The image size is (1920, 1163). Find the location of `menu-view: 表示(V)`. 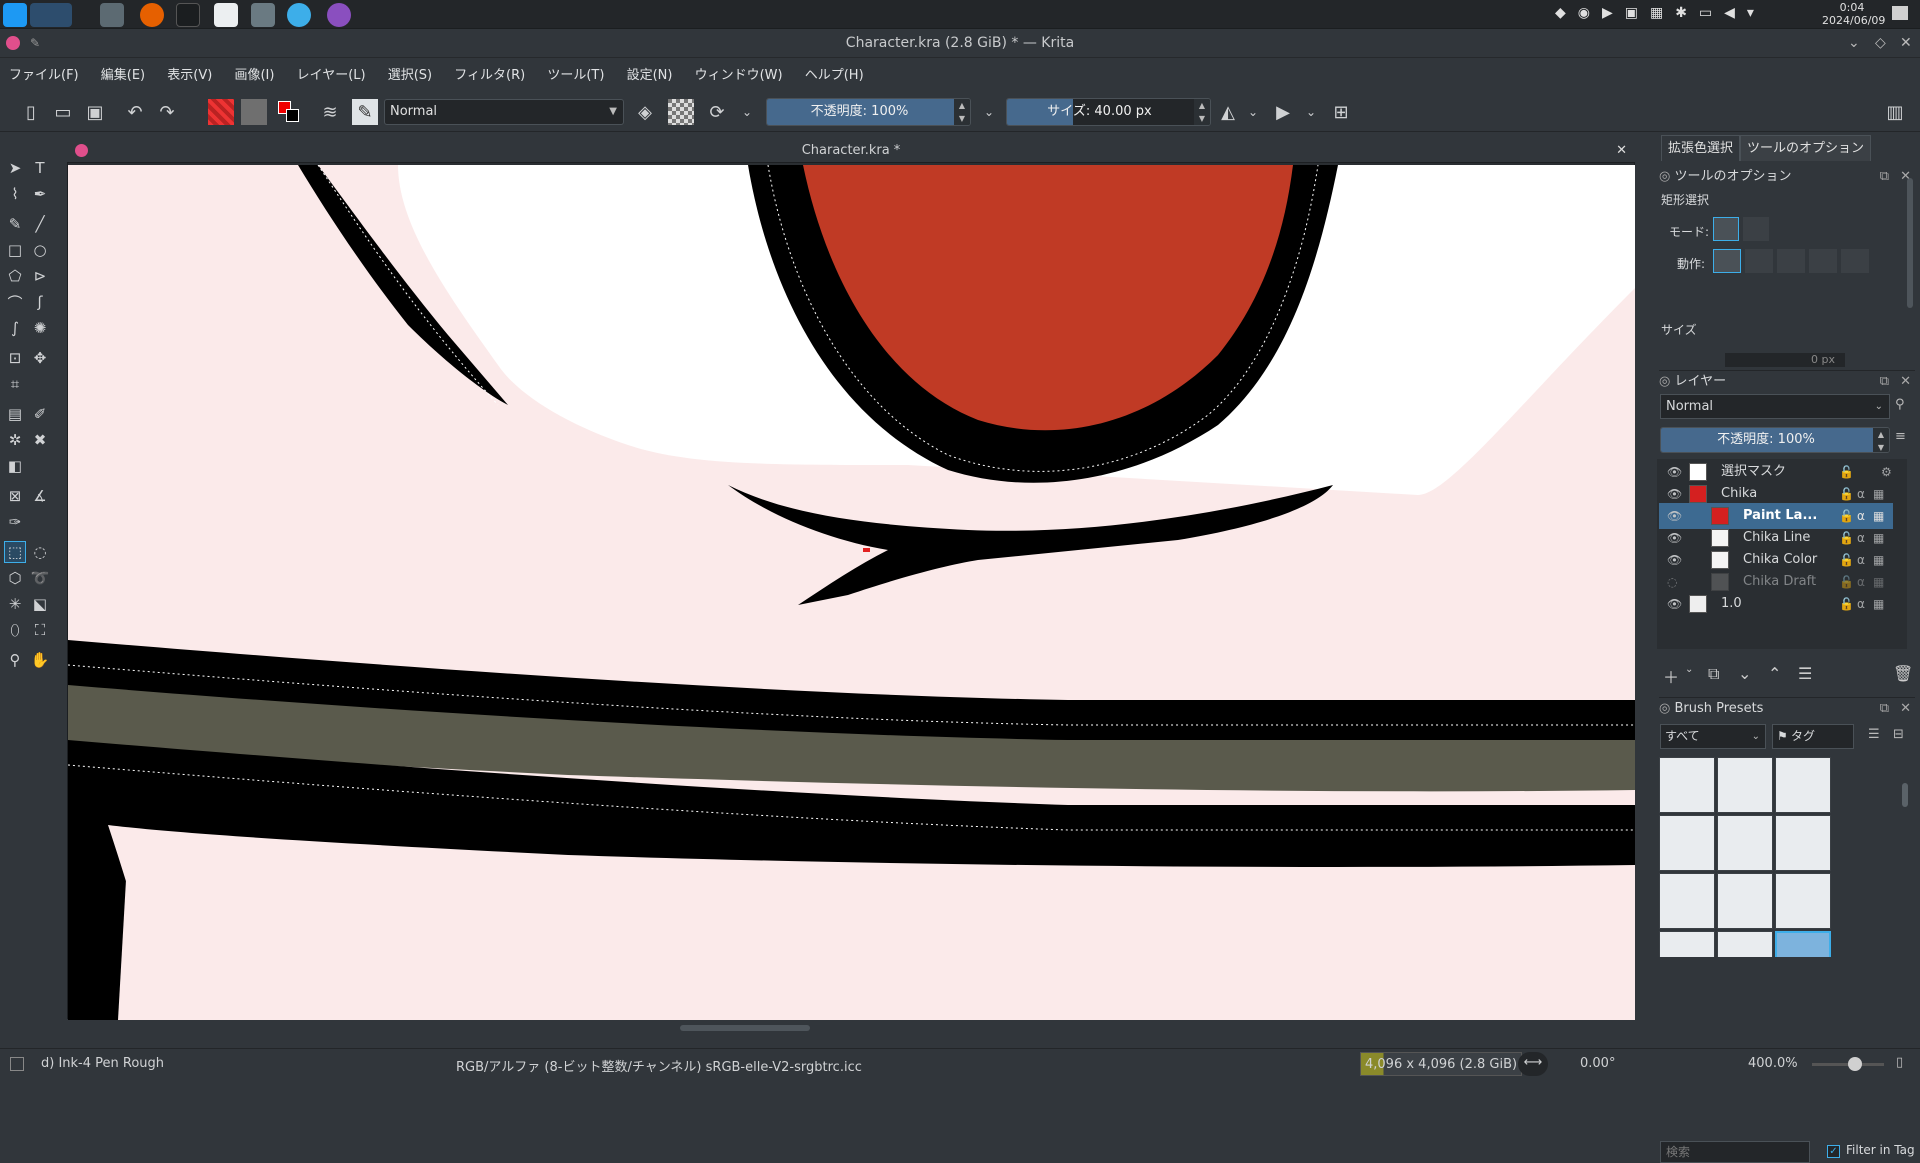

menu-view: 表示(V) is located at coordinates (189, 75).